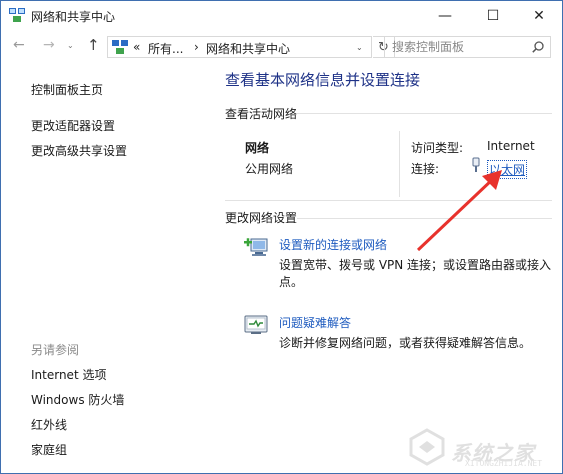 The width and height of the screenshot is (563, 474). What do you see at coordinates (323, 80) in the screenshot?
I see `page-title: 查看基本网络信息并设置连接` at bounding box center [323, 80].